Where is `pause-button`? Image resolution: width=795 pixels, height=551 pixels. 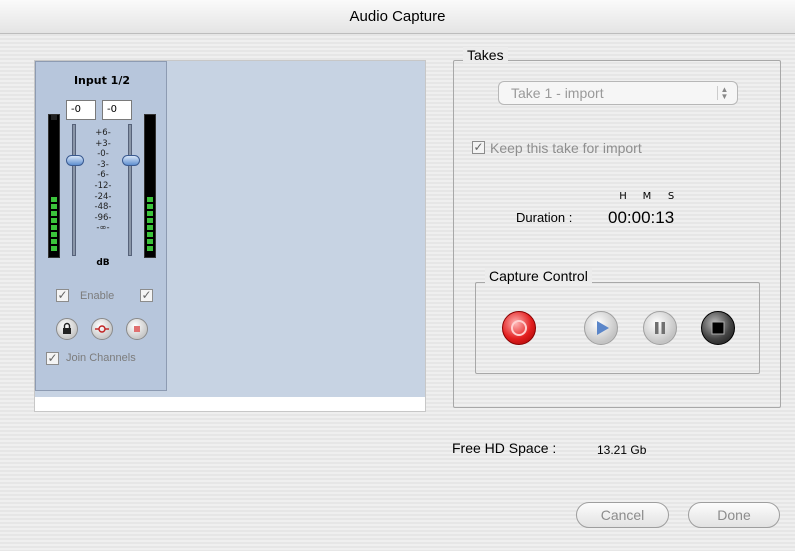 pause-button is located at coordinates (660, 328).